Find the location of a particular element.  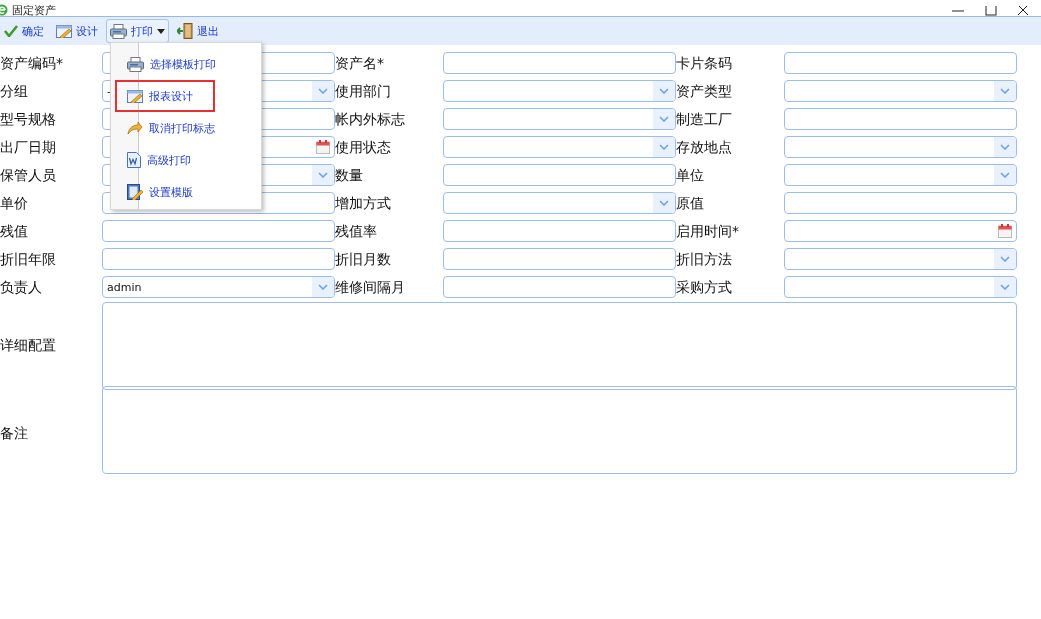

field-label: 详细配置 is located at coordinates (28, 345).